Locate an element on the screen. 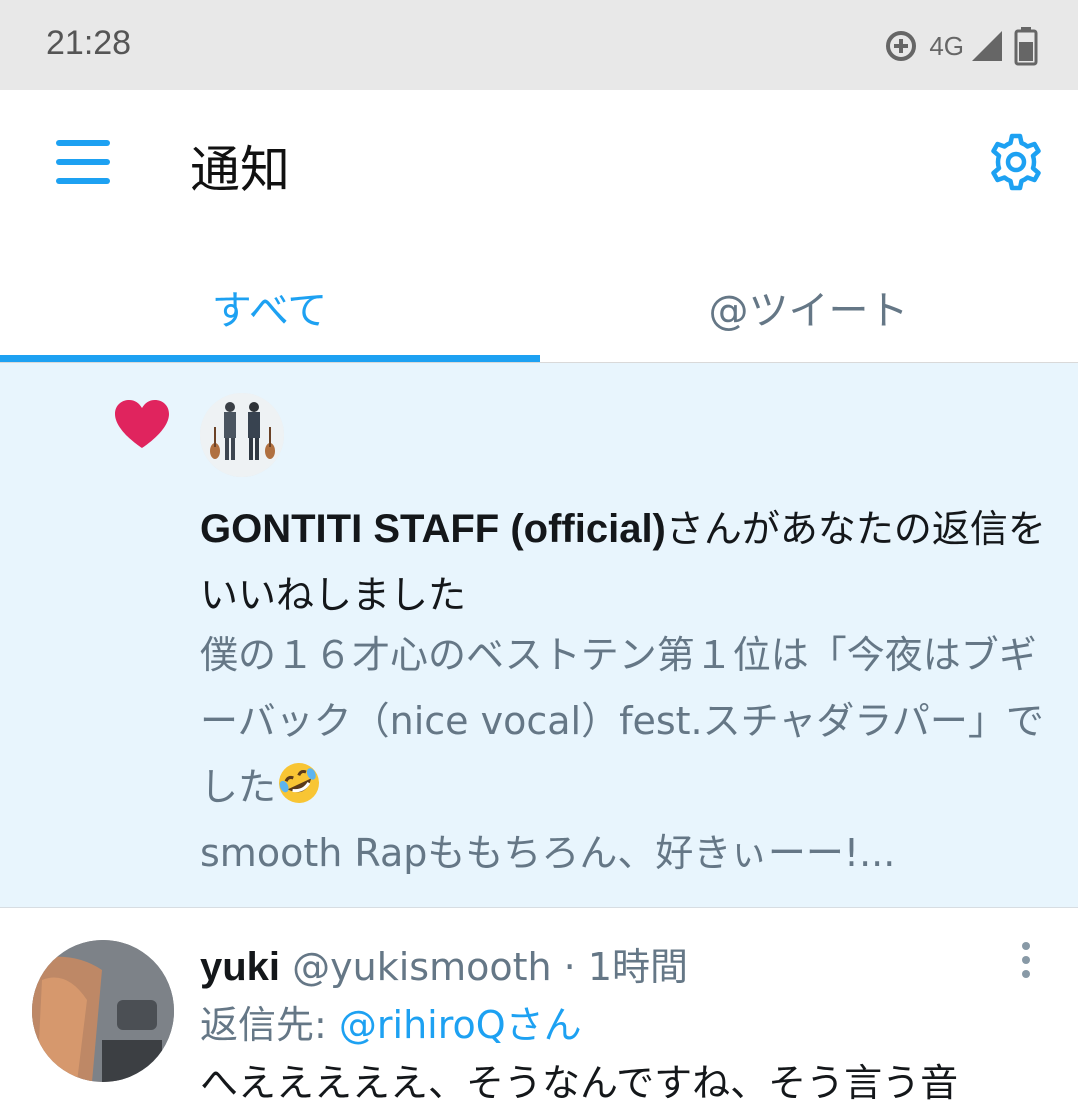  gear-icon is located at coordinates (1016, 162).